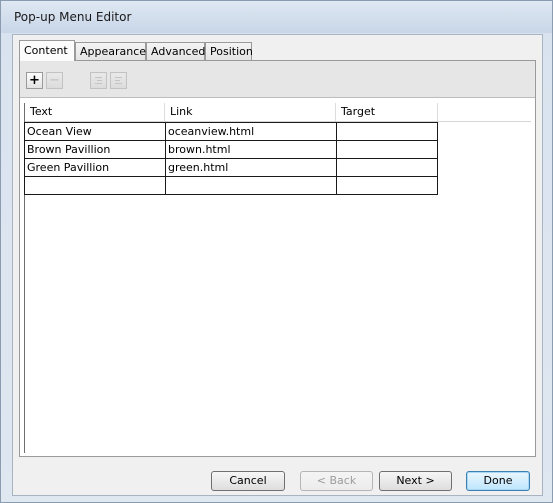 This screenshot has height=503, width=553. Describe the element at coordinates (415, 481) in the screenshot. I see `next-button: Next >` at that location.